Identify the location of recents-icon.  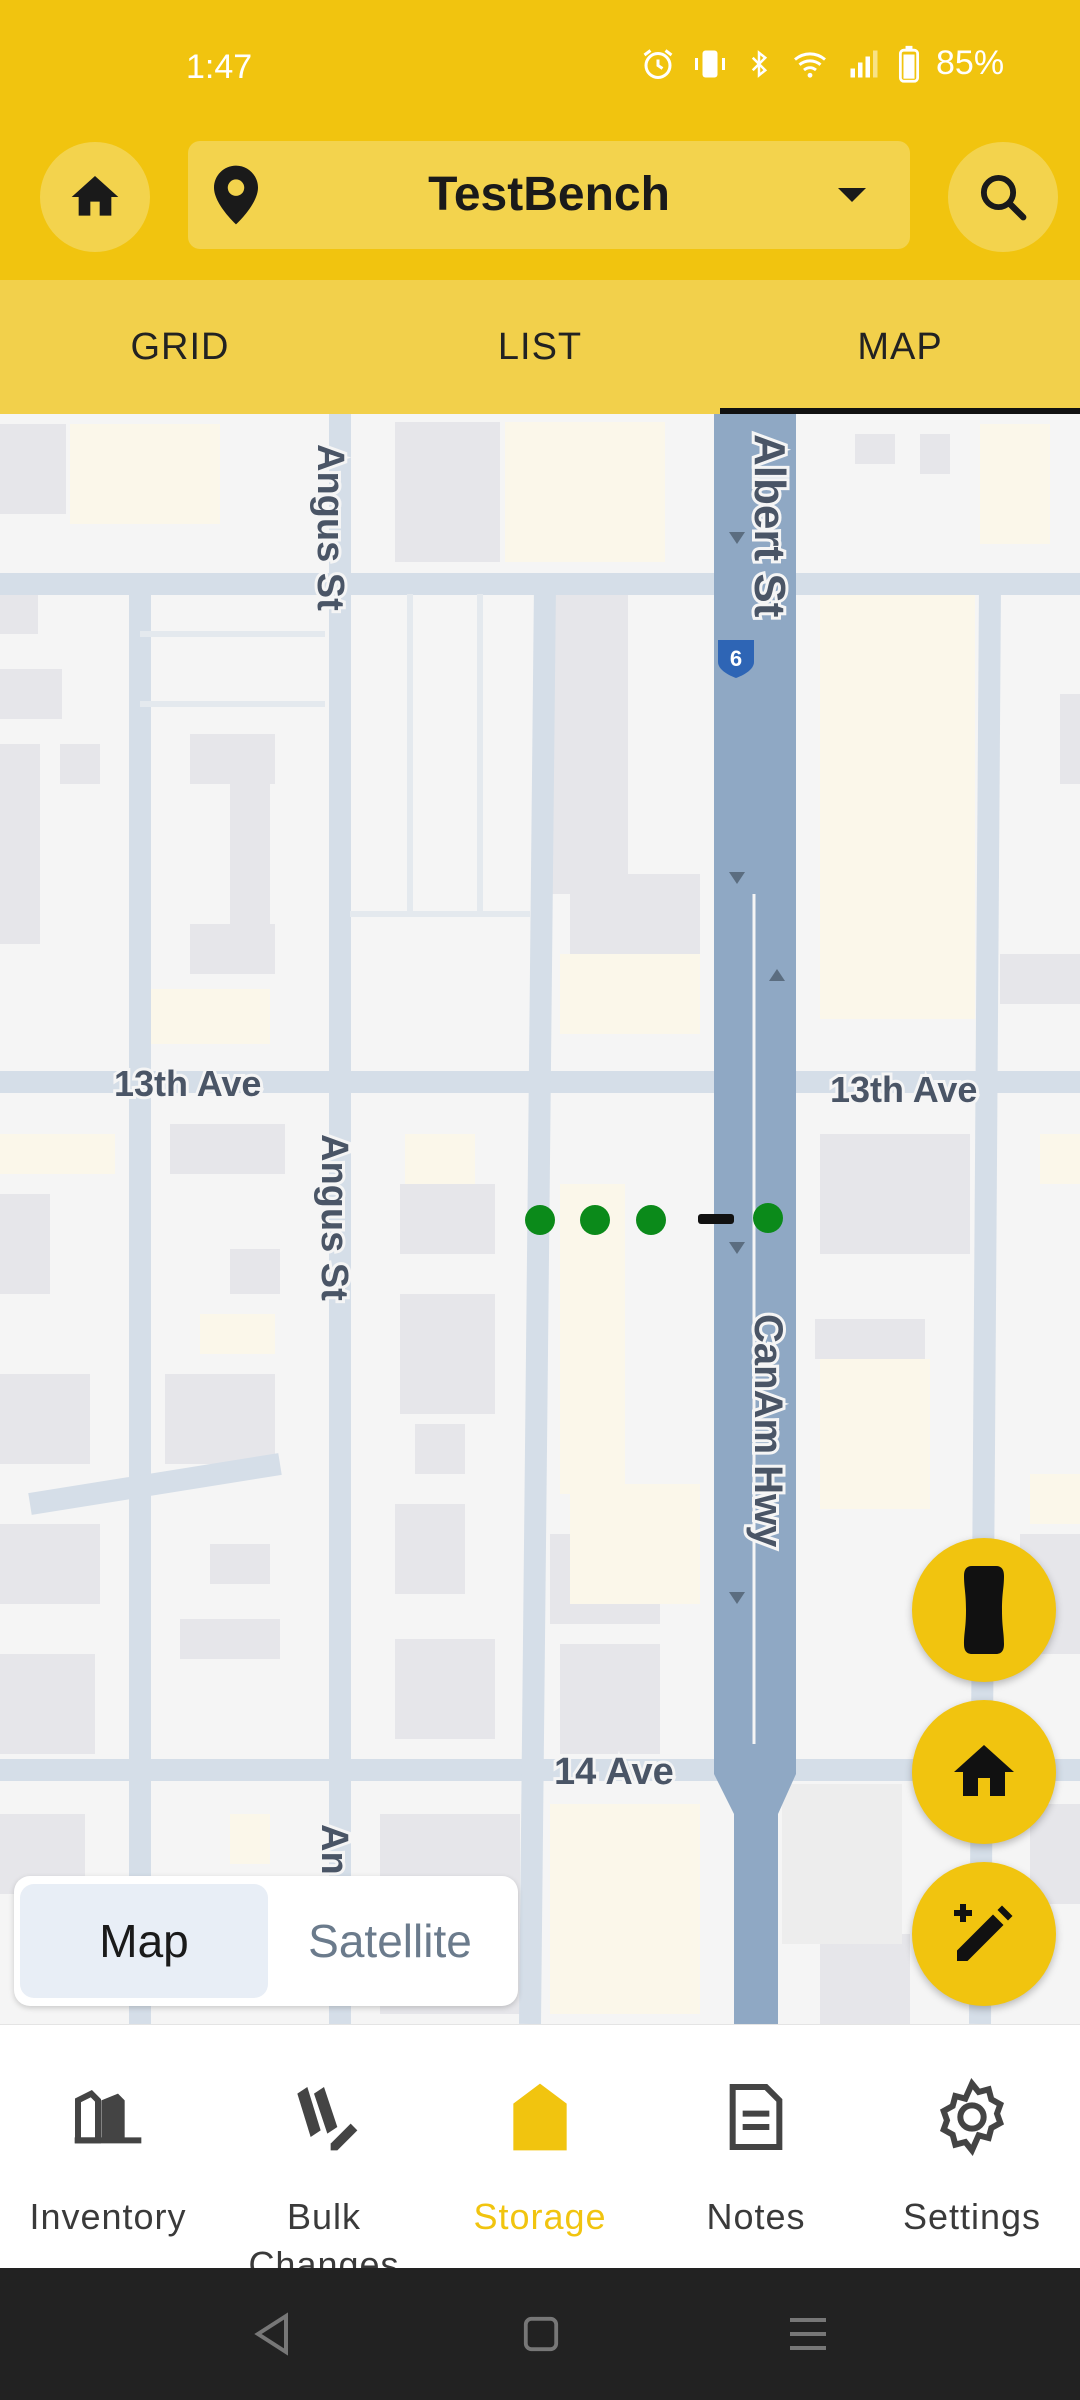
(808, 2334).